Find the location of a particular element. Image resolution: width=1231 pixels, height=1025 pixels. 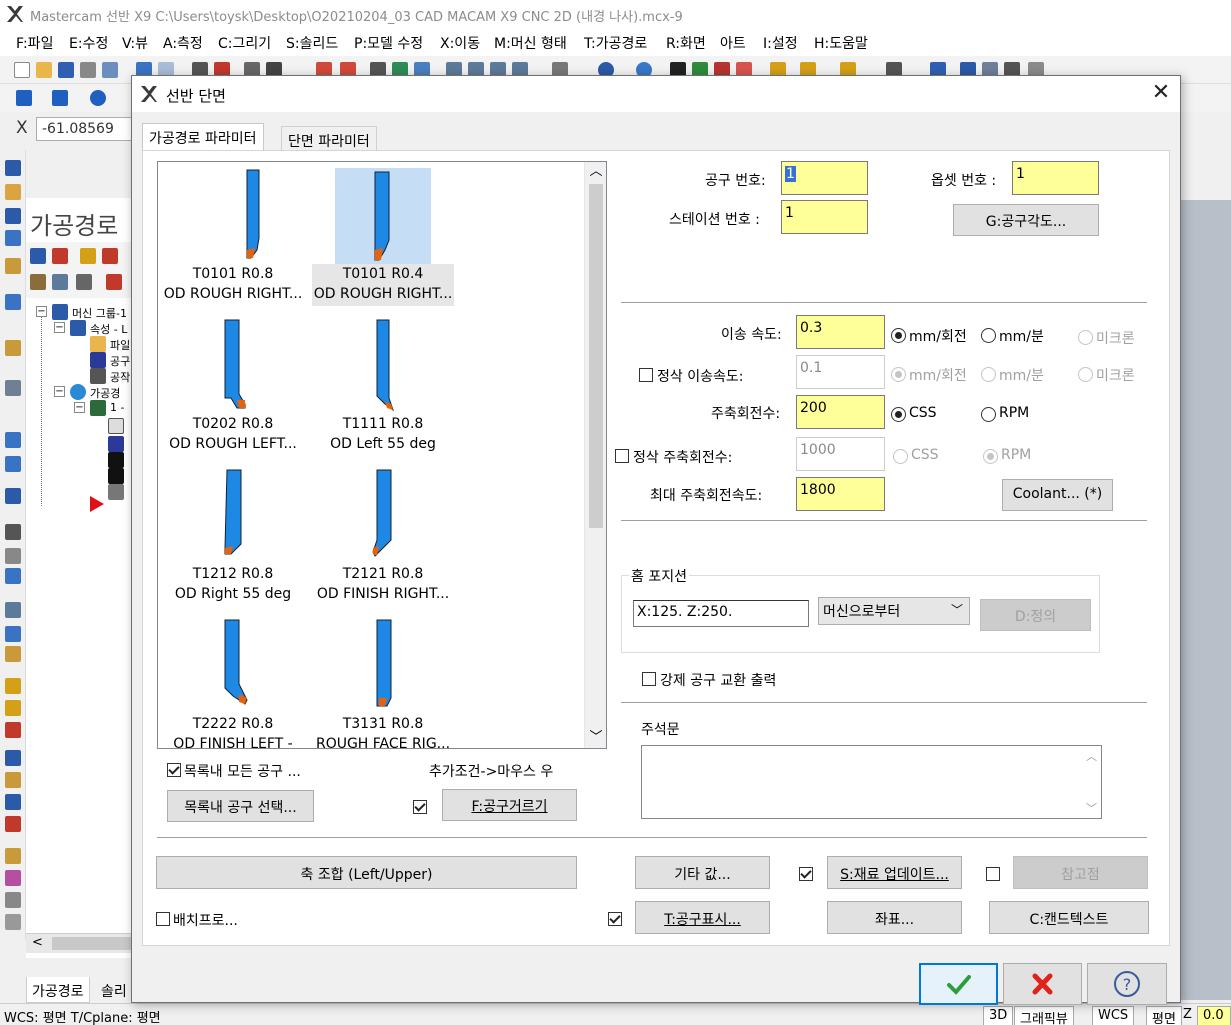

menu-view: V:뷰 is located at coordinates (135, 43).